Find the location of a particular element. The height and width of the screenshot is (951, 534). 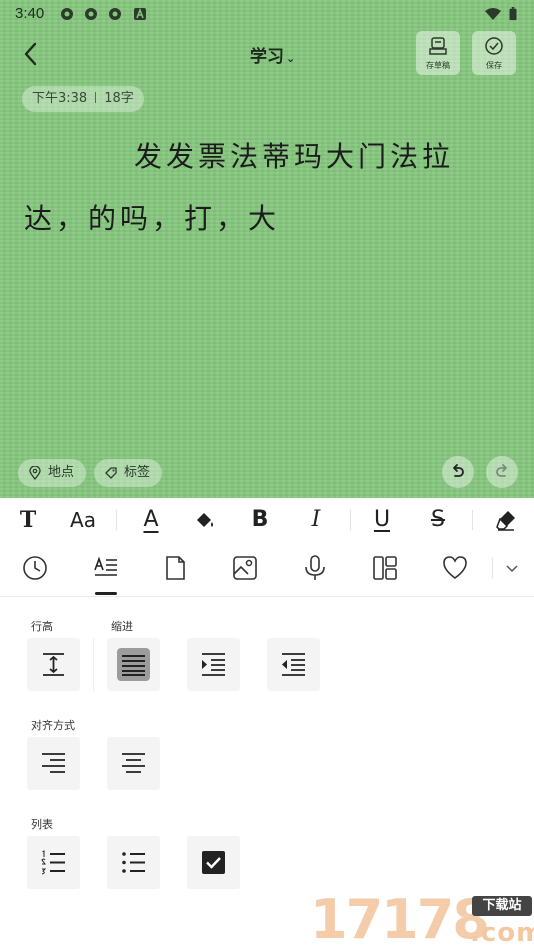

note-meta-badge: 下午3:38 18字 is located at coordinates (83, 99).